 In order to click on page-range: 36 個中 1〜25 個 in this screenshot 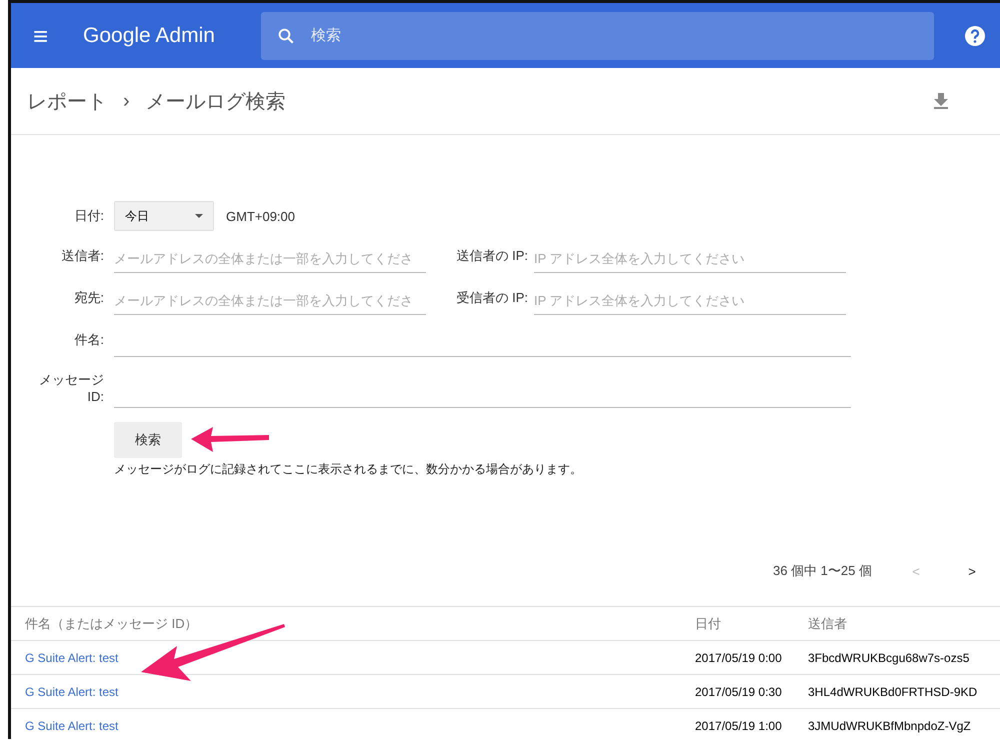, I will do `click(822, 571)`.